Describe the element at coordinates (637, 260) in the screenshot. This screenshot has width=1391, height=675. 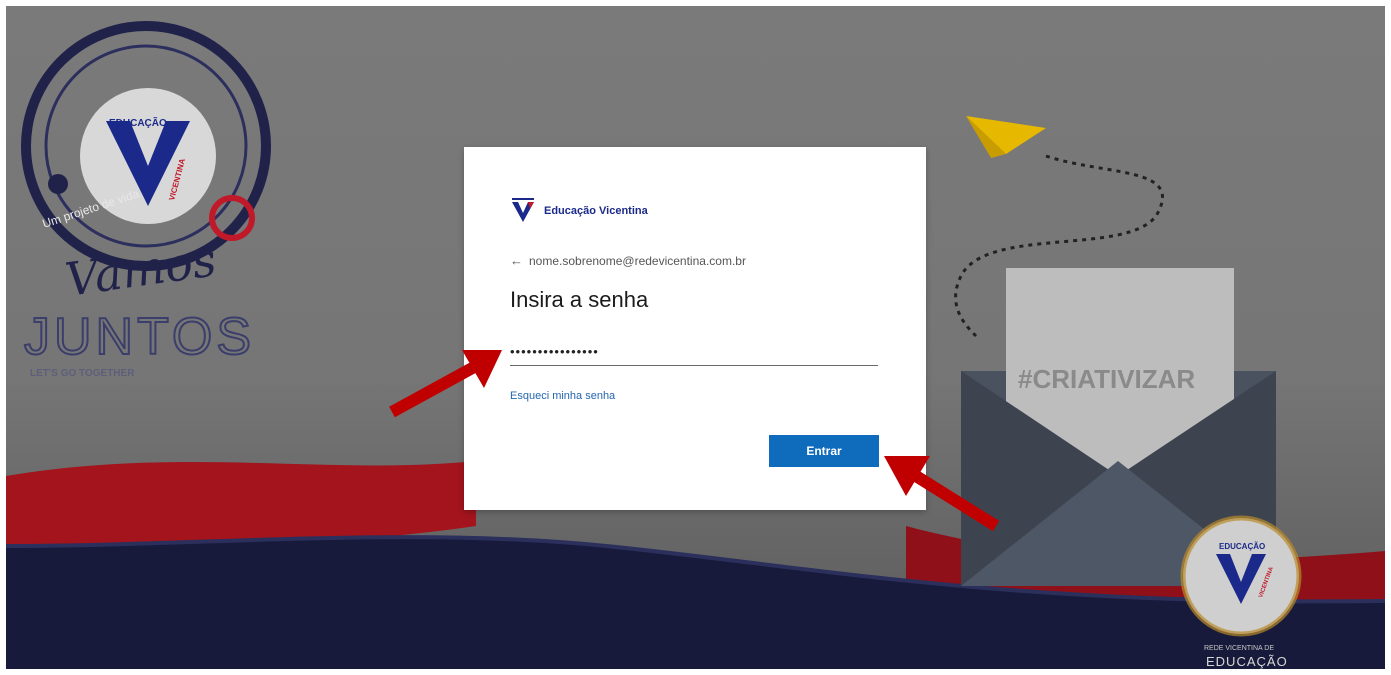
I see `identity-email: nome.sobrenome@redevicentina.com.br` at that location.